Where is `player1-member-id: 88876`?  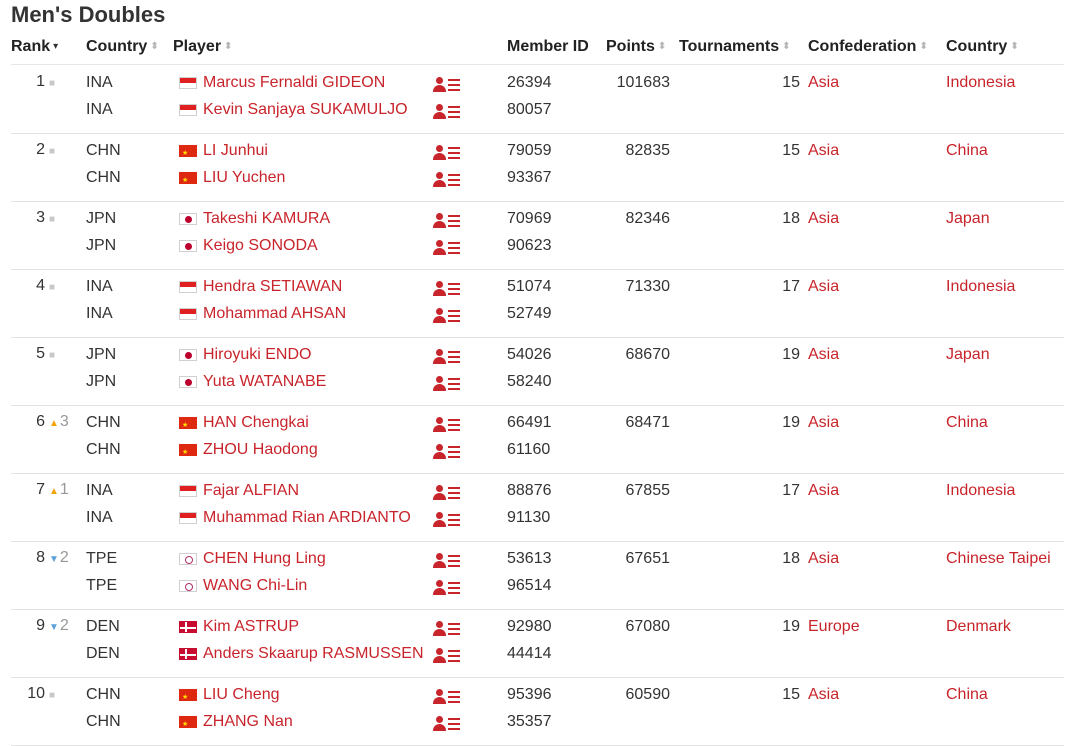
player1-member-id: 88876 is located at coordinates (529, 490).